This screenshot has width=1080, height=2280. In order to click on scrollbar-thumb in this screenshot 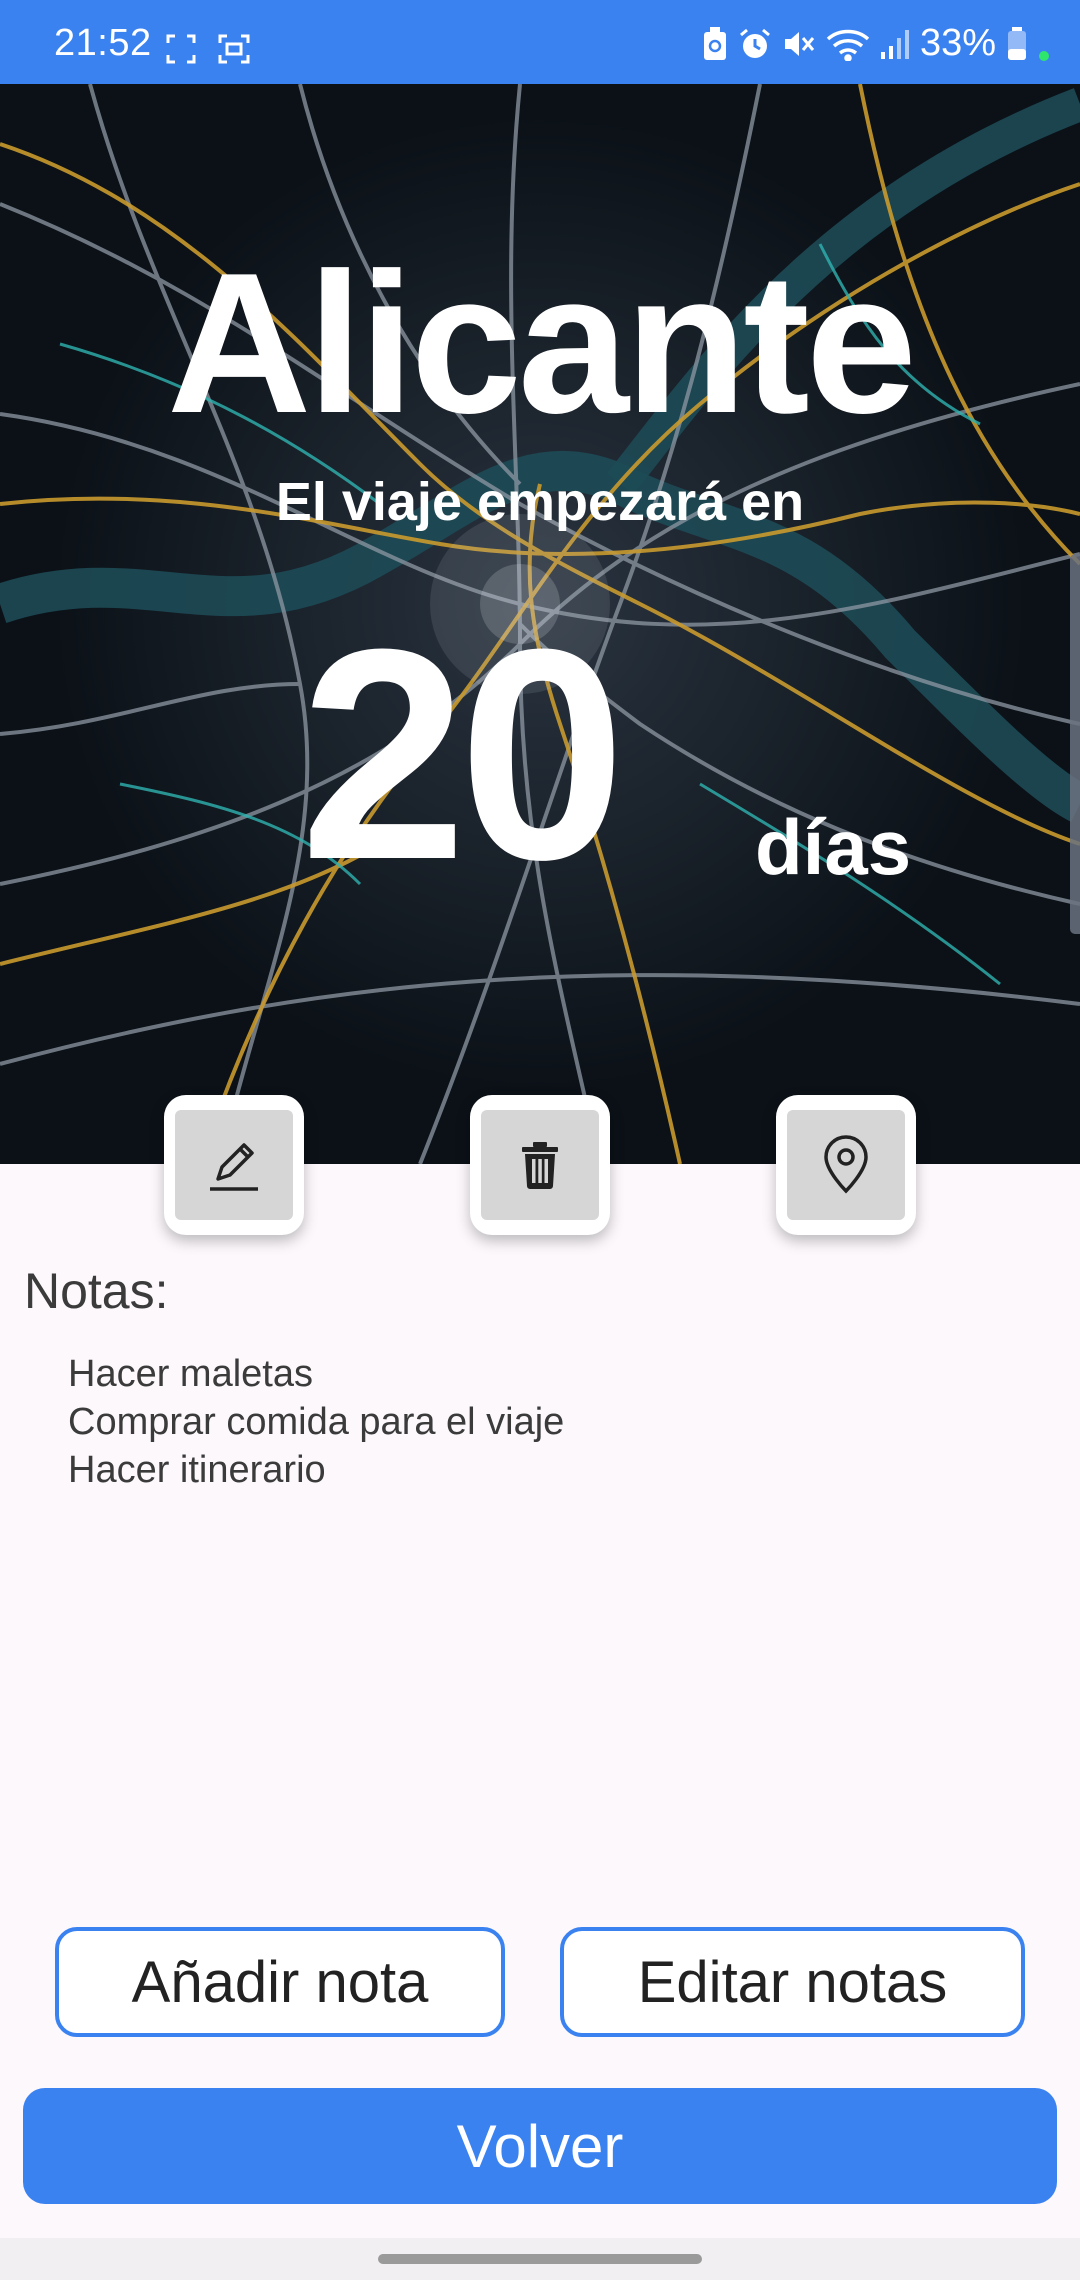, I will do `click(1075, 744)`.